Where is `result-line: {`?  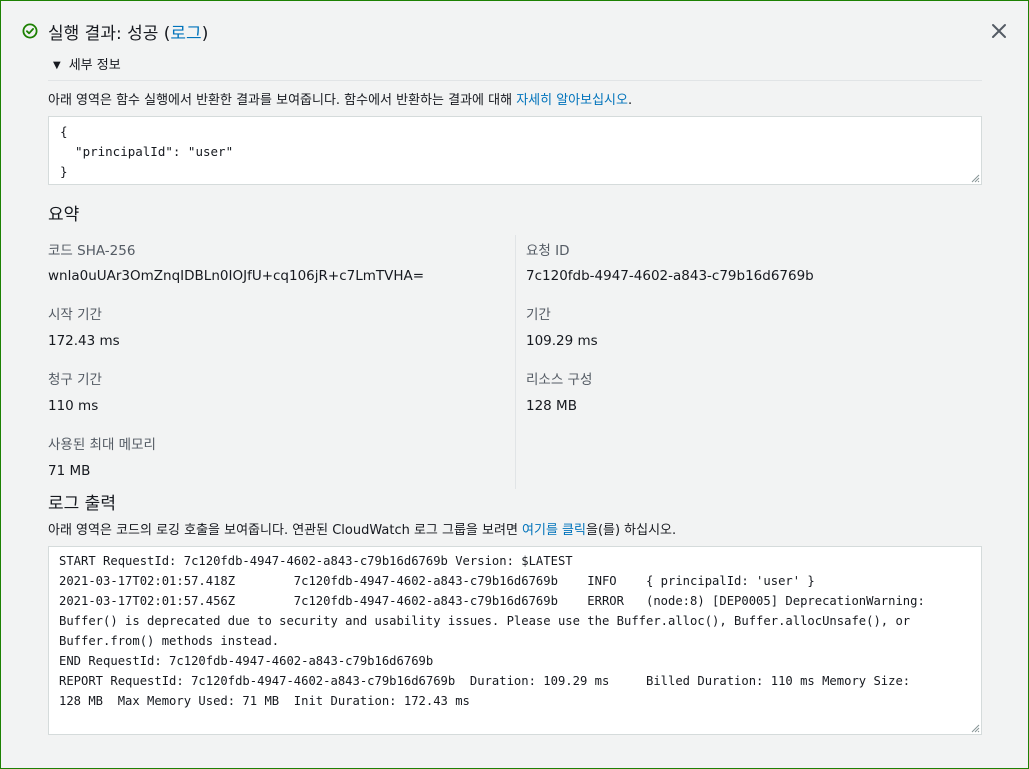 result-line: { is located at coordinates (64, 131).